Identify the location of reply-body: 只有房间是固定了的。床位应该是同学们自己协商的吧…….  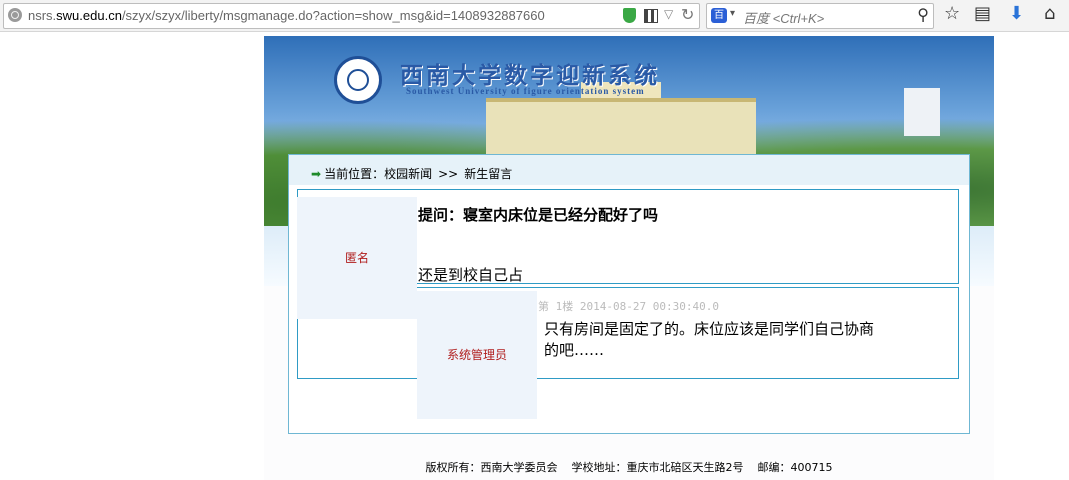
(709, 339).